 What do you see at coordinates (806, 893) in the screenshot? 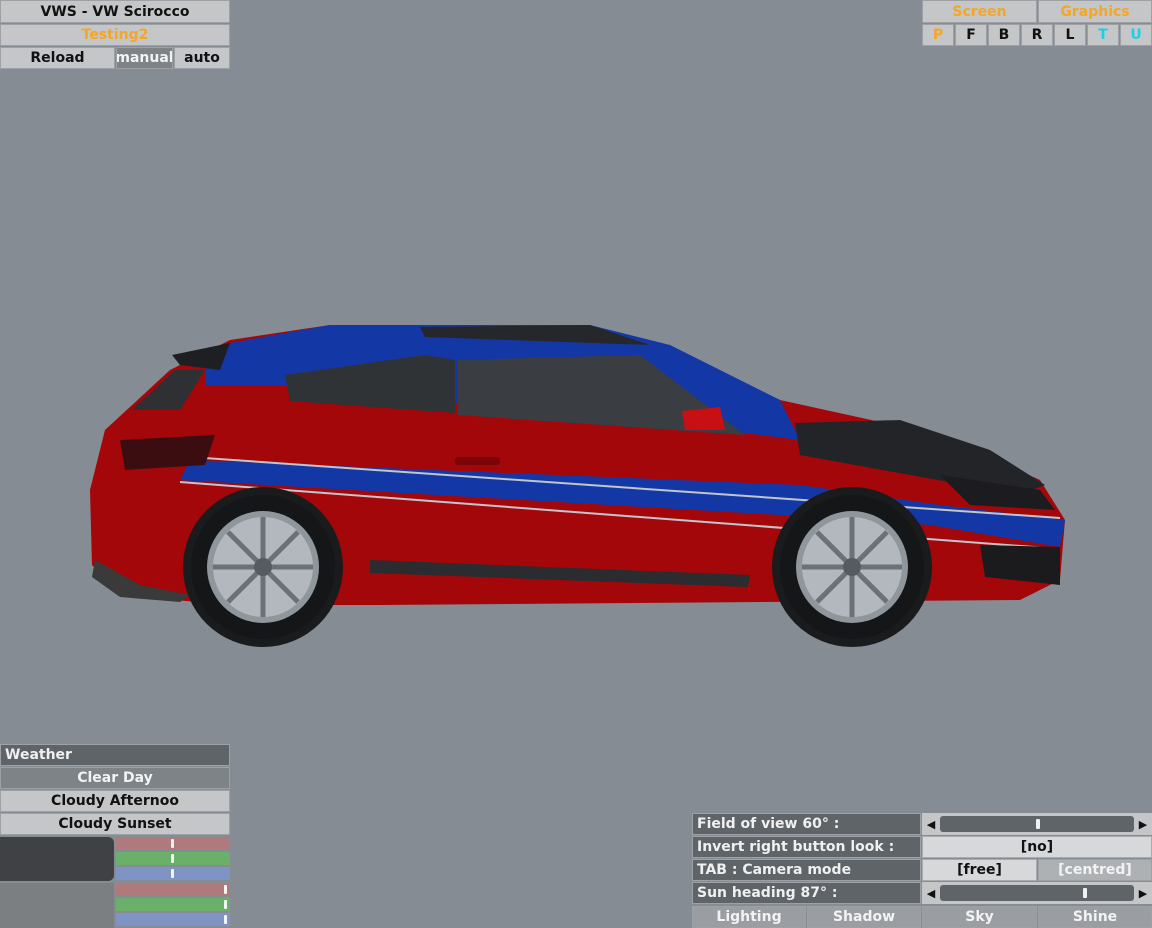
I see `sun-heading-label: Sun heading 87° :` at bounding box center [806, 893].